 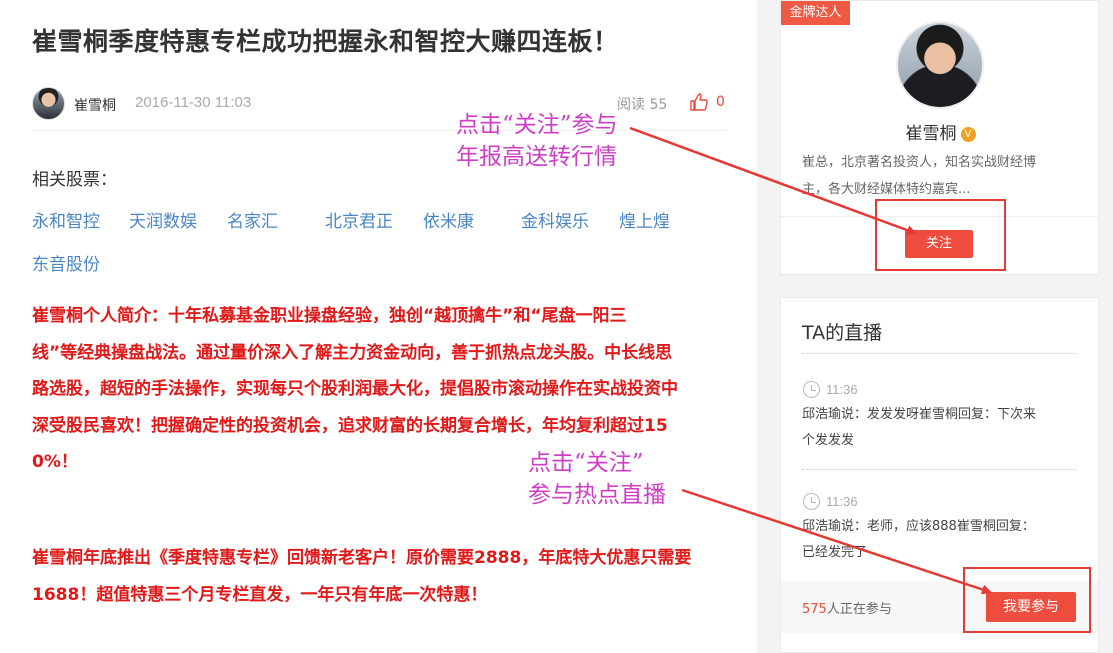 What do you see at coordinates (940, 235) in the screenshot?
I see `follow-highlight-box` at bounding box center [940, 235].